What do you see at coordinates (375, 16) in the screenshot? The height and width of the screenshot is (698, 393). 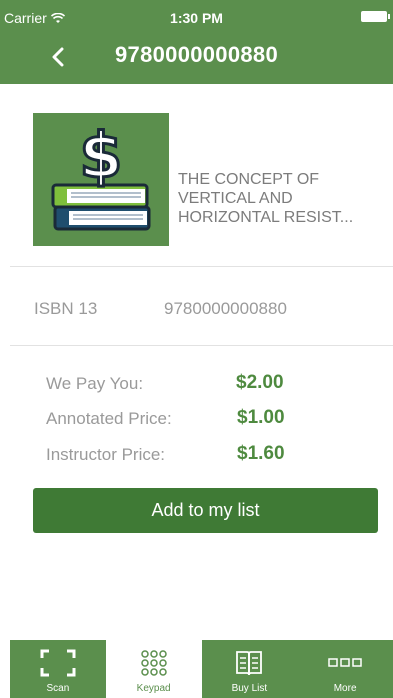 I see `battery-icon` at bounding box center [375, 16].